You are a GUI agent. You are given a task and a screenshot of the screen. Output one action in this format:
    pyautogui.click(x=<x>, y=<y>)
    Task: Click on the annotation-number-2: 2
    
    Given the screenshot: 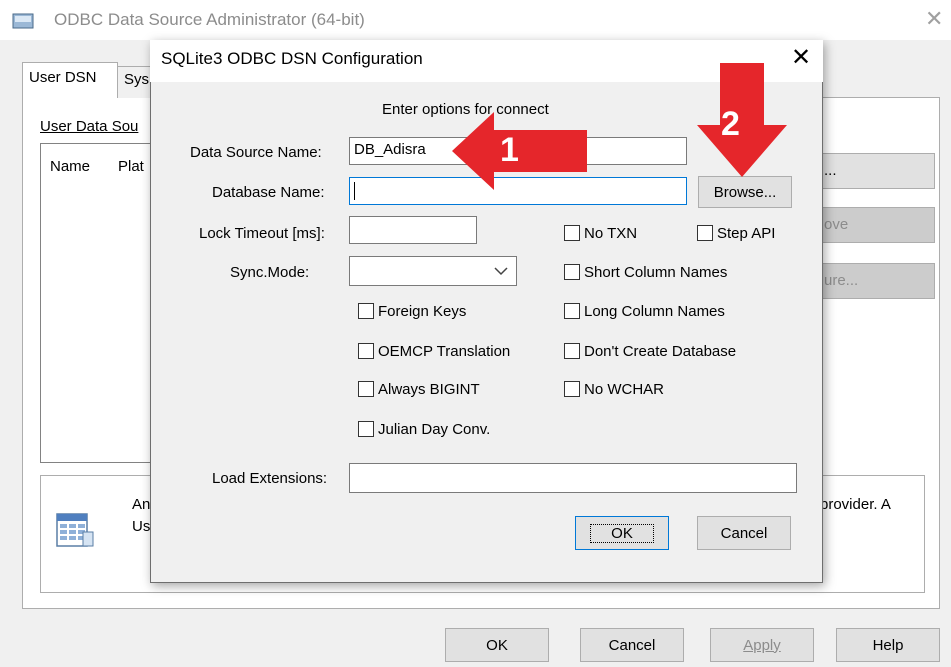 What is the action you would take?
    pyautogui.click(x=730, y=124)
    